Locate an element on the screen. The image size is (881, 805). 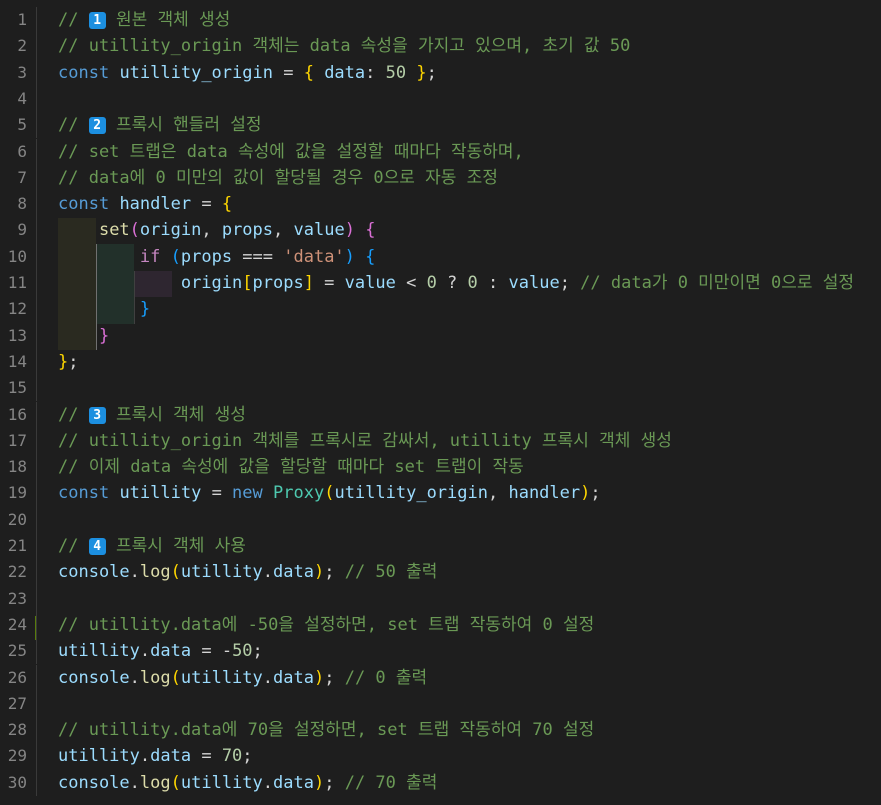
code-text: if (props === 'data') { is located at coordinates (217, 257).